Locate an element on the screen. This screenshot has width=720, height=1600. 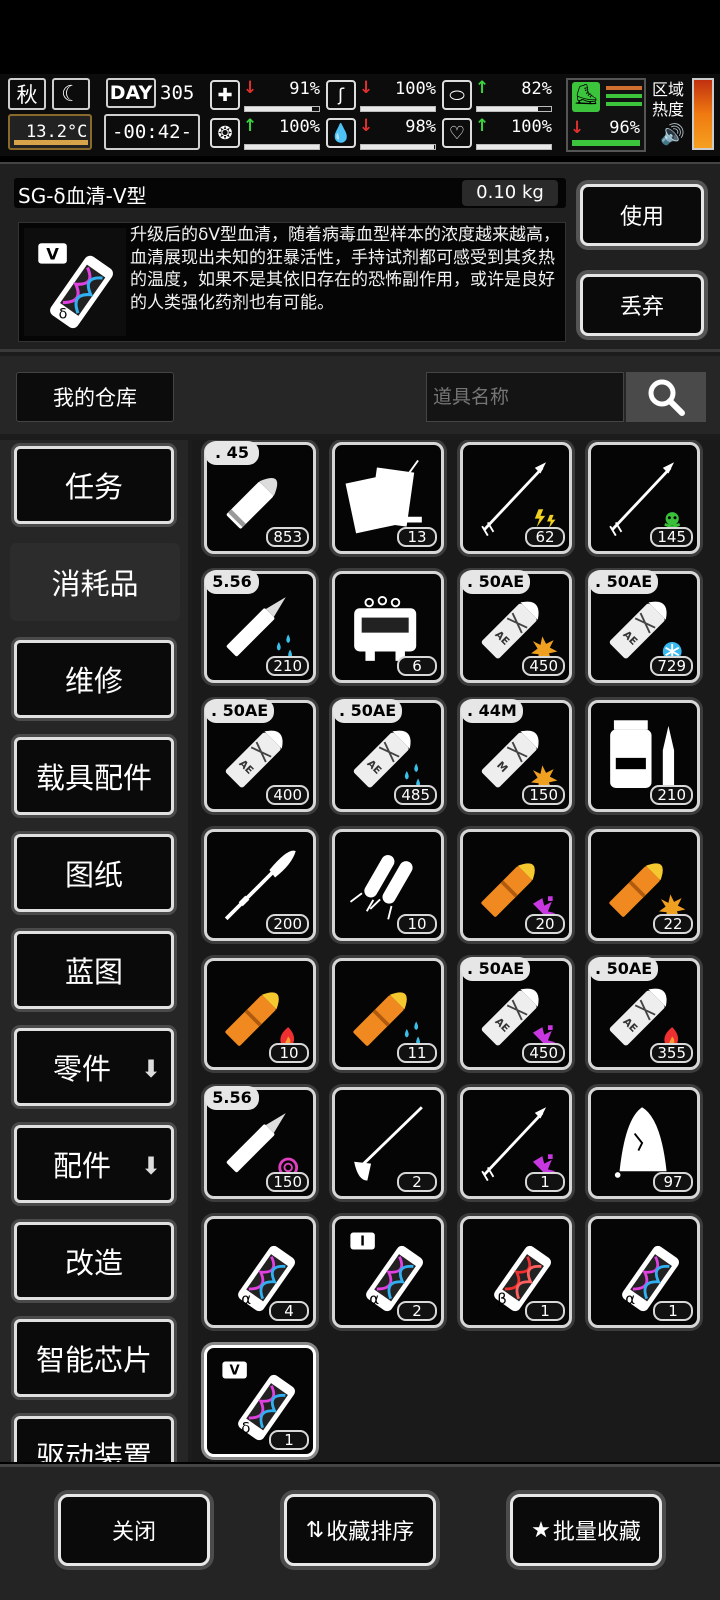
category-2: 维修 is located at coordinates (94, 679).